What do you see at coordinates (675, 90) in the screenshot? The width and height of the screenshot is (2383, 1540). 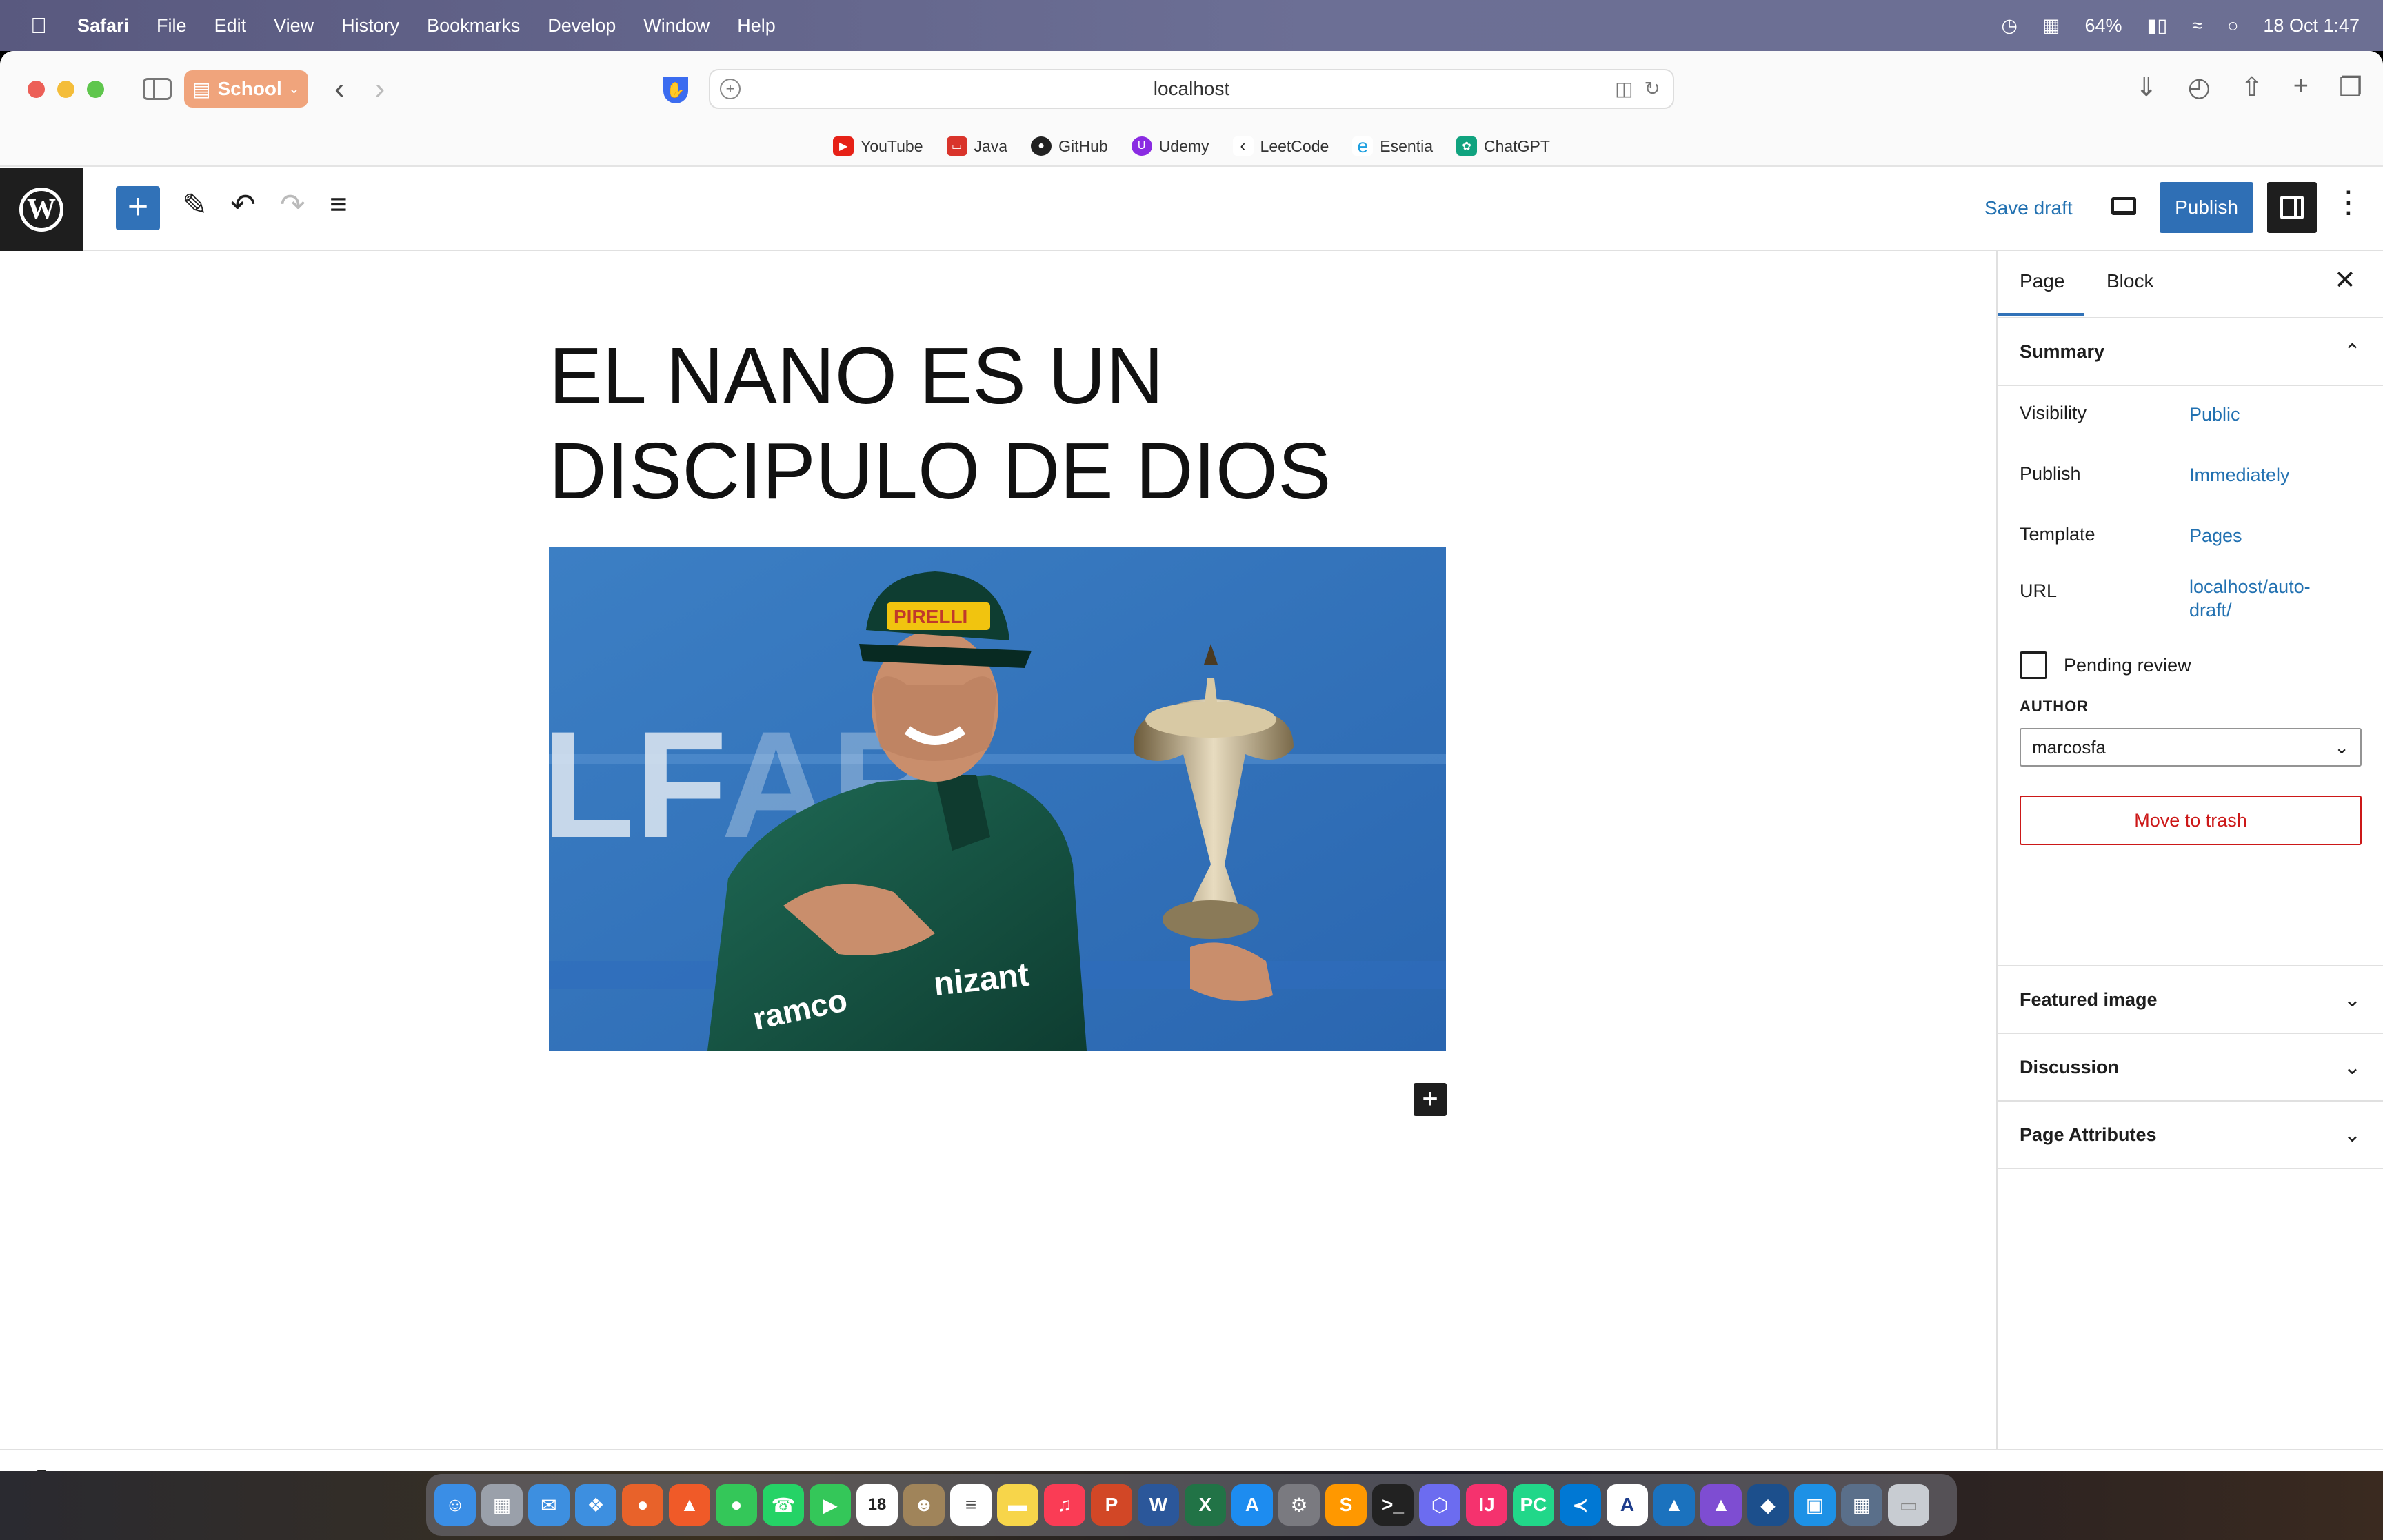 I see `privacy-shield-icon: ✋` at bounding box center [675, 90].